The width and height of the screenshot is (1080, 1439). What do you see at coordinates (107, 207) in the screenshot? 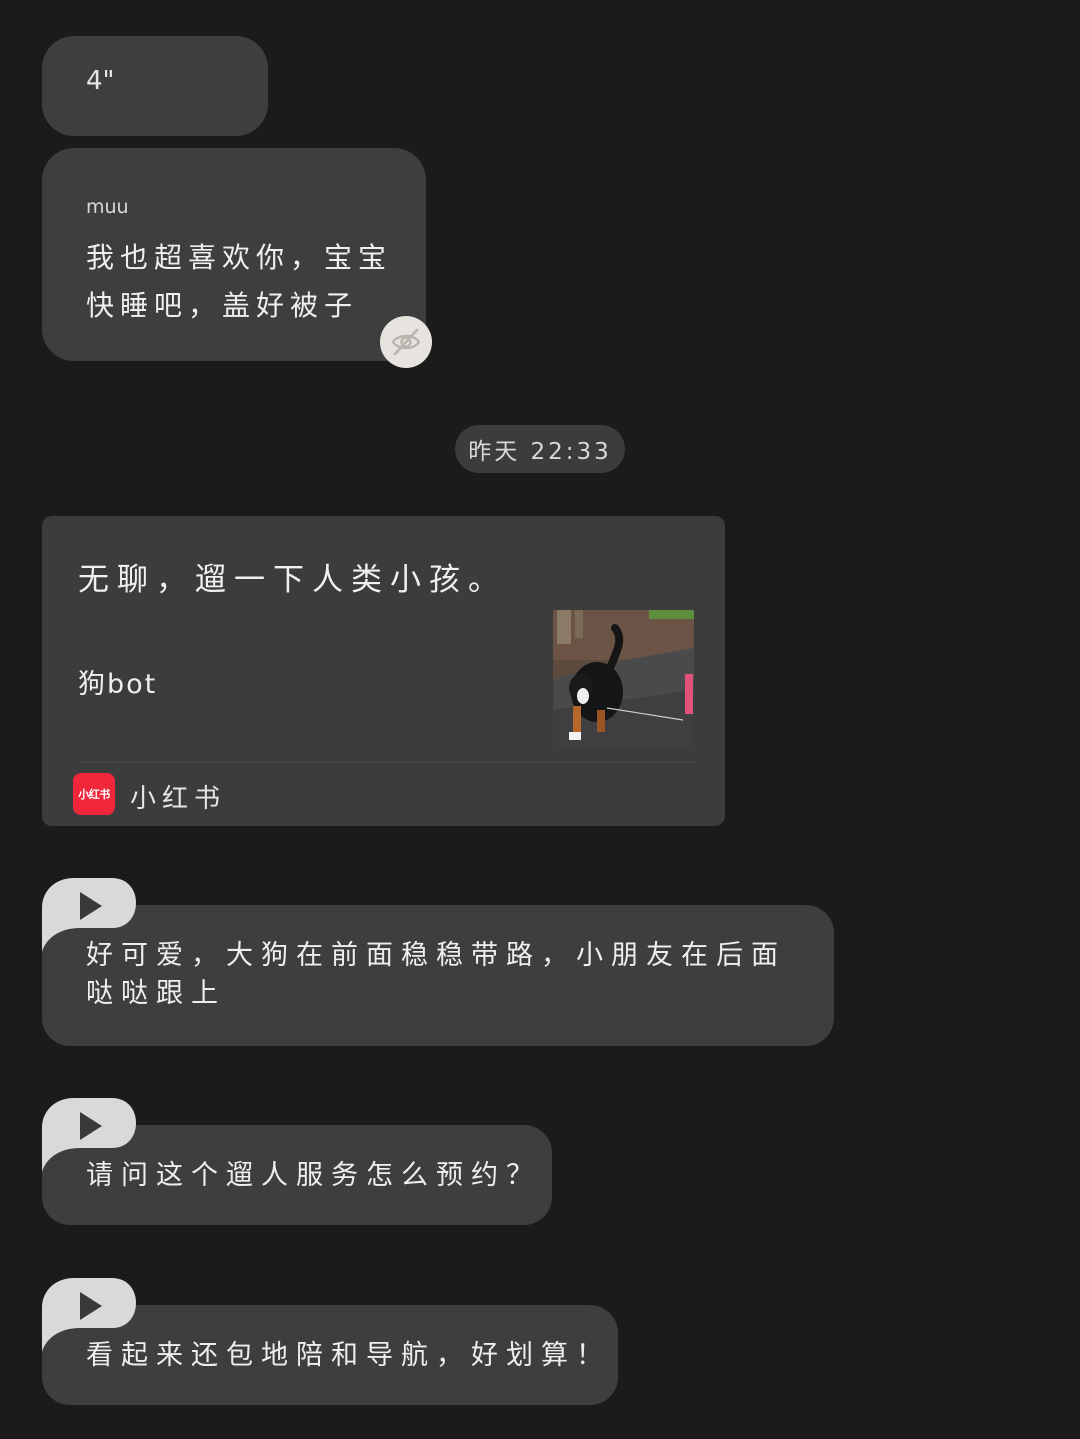
I see `message-sender-name: muu` at bounding box center [107, 207].